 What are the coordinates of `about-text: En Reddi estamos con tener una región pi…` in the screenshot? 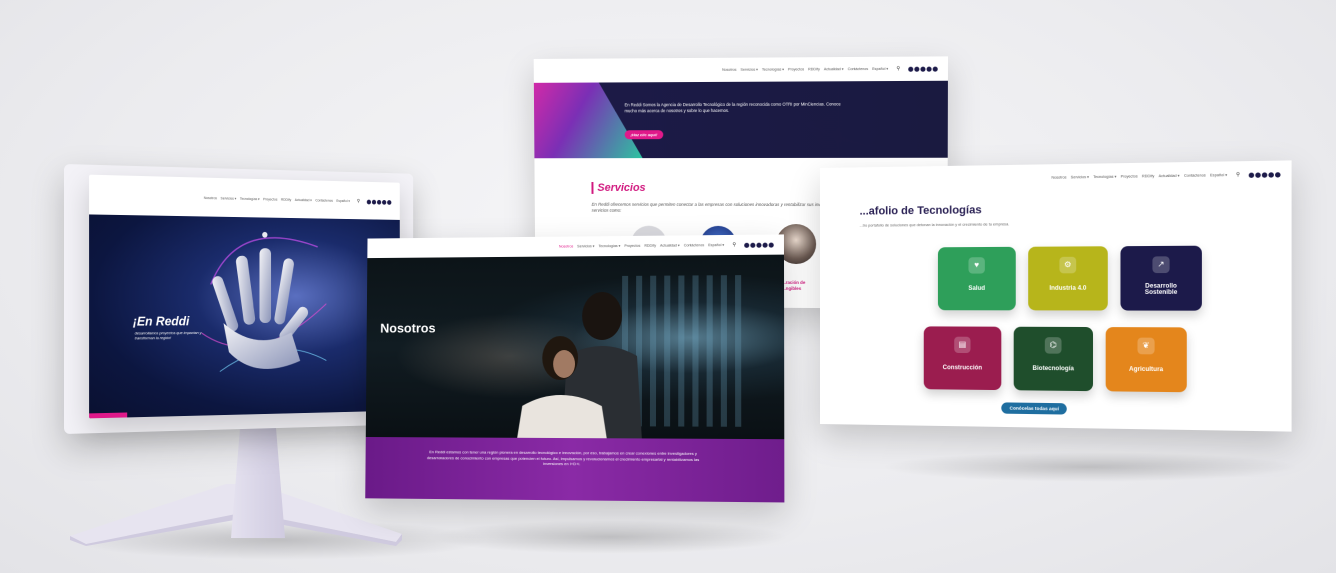 It's located at (575, 469).